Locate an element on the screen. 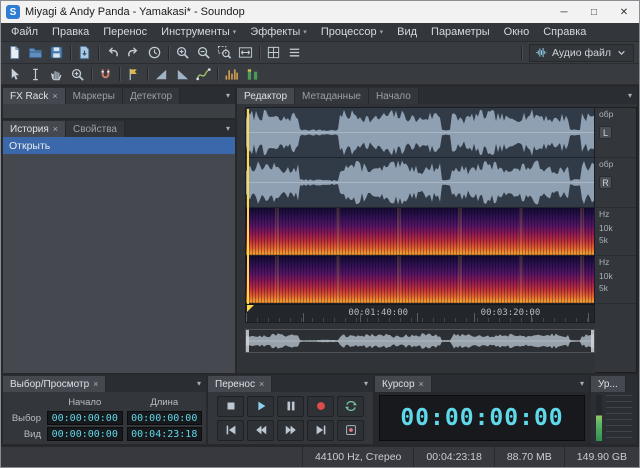  history-item: Открыть is located at coordinates (119, 145).